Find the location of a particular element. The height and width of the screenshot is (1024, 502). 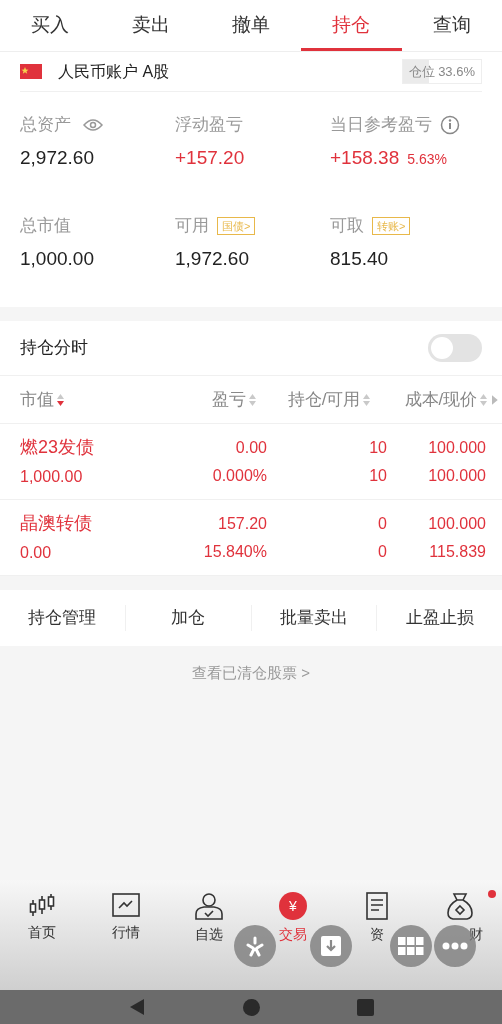

stat-label: 浮动盈亏 is located at coordinates (209, 125).